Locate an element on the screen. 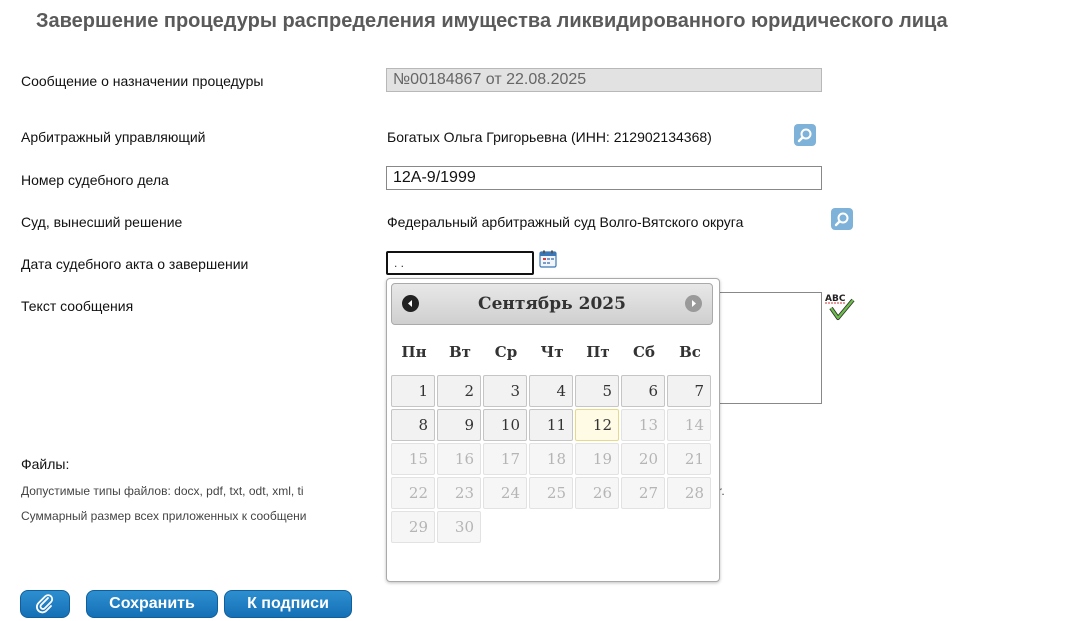 The width and height of the screenshot is (1091, 621). calendar-day: 10 is located at coordinates (505, 425).